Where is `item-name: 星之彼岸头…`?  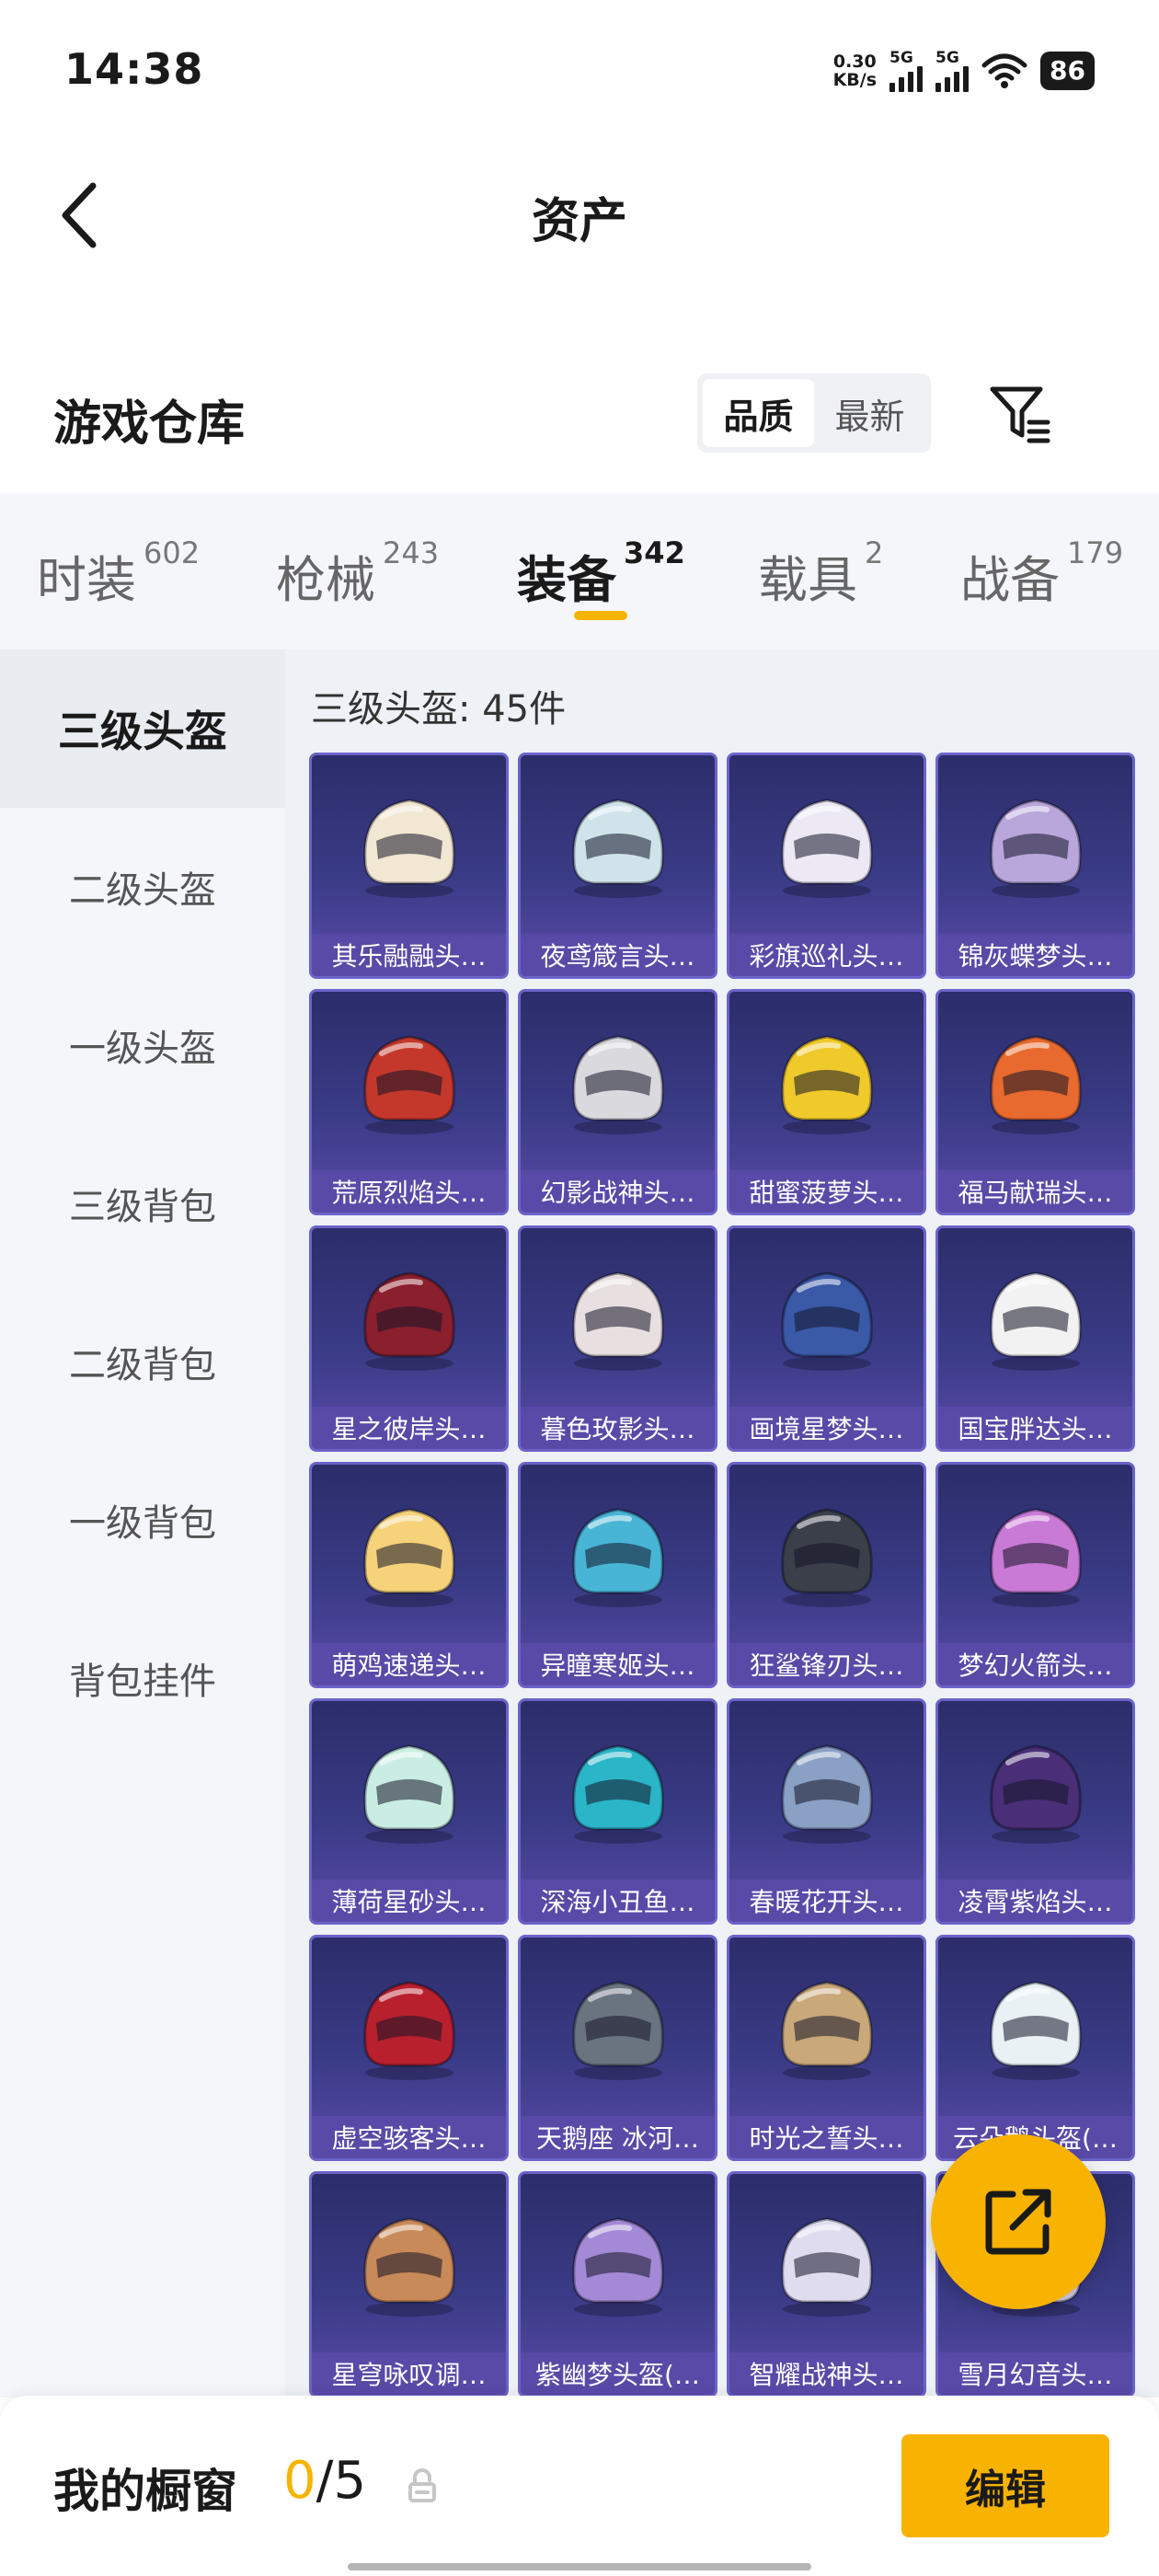 item-name: 星之彼岸头… is located at coordinates (409, 1428).